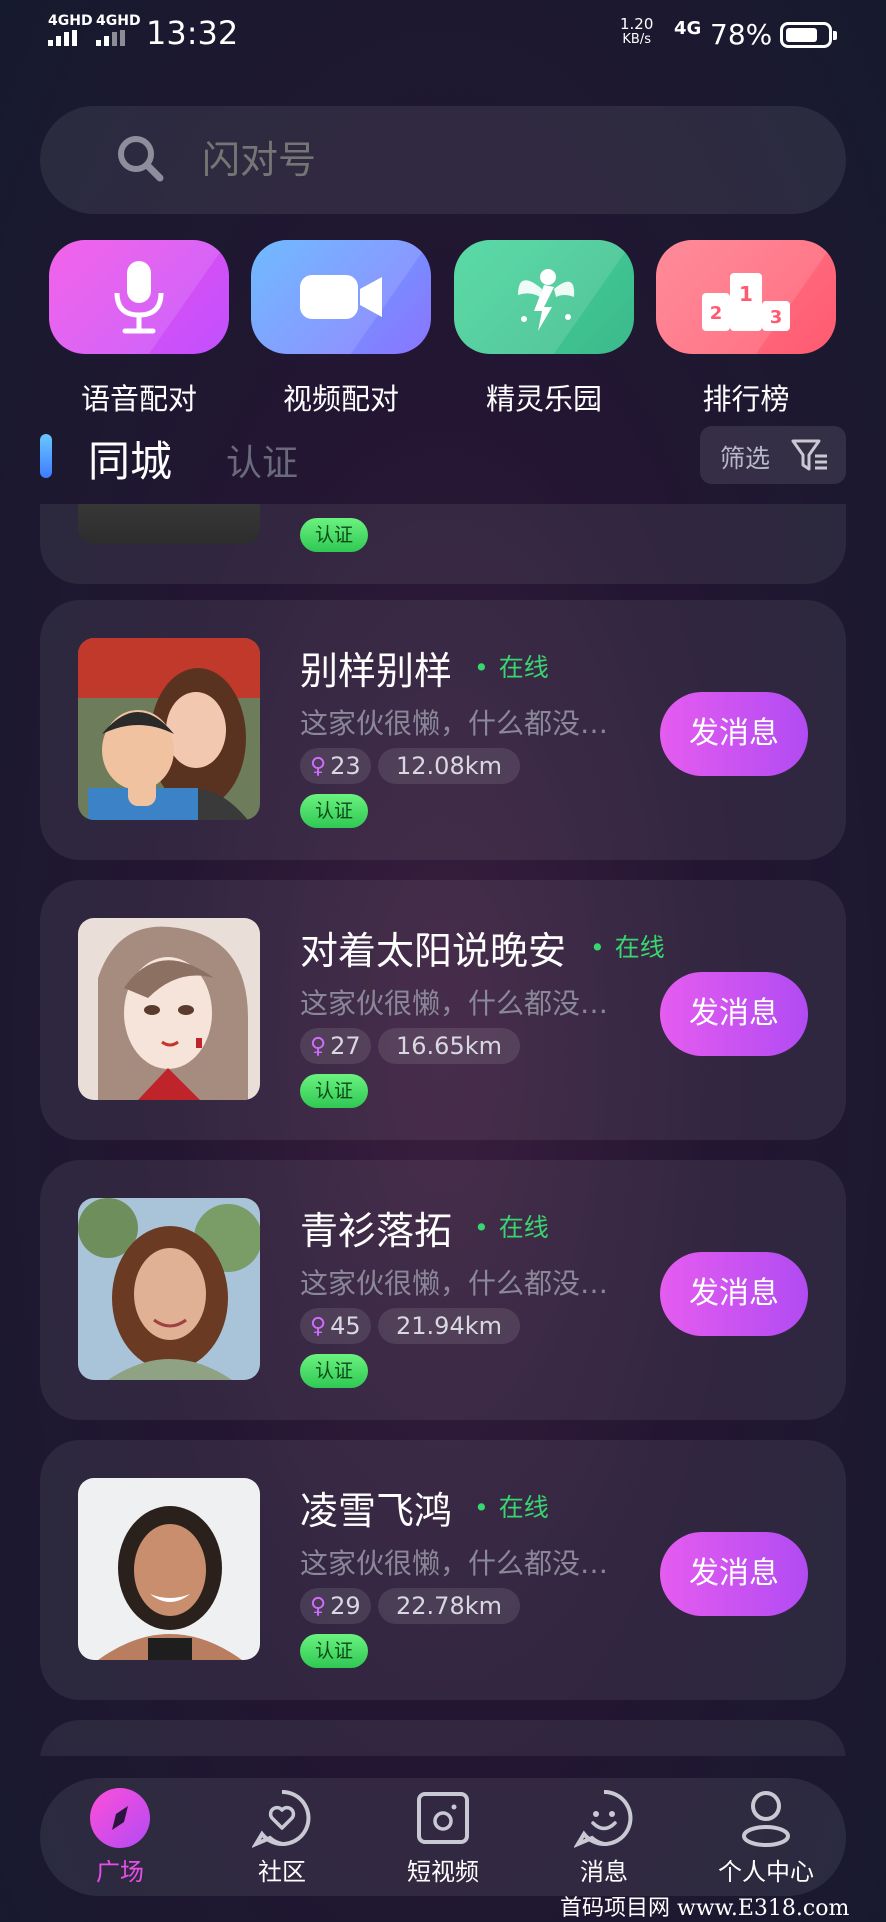 This screenshot has height=1922, width=886. Describe the element at coordinates (130, 458) in the screenshot. I see `tab-same-city: 同城` at that location.